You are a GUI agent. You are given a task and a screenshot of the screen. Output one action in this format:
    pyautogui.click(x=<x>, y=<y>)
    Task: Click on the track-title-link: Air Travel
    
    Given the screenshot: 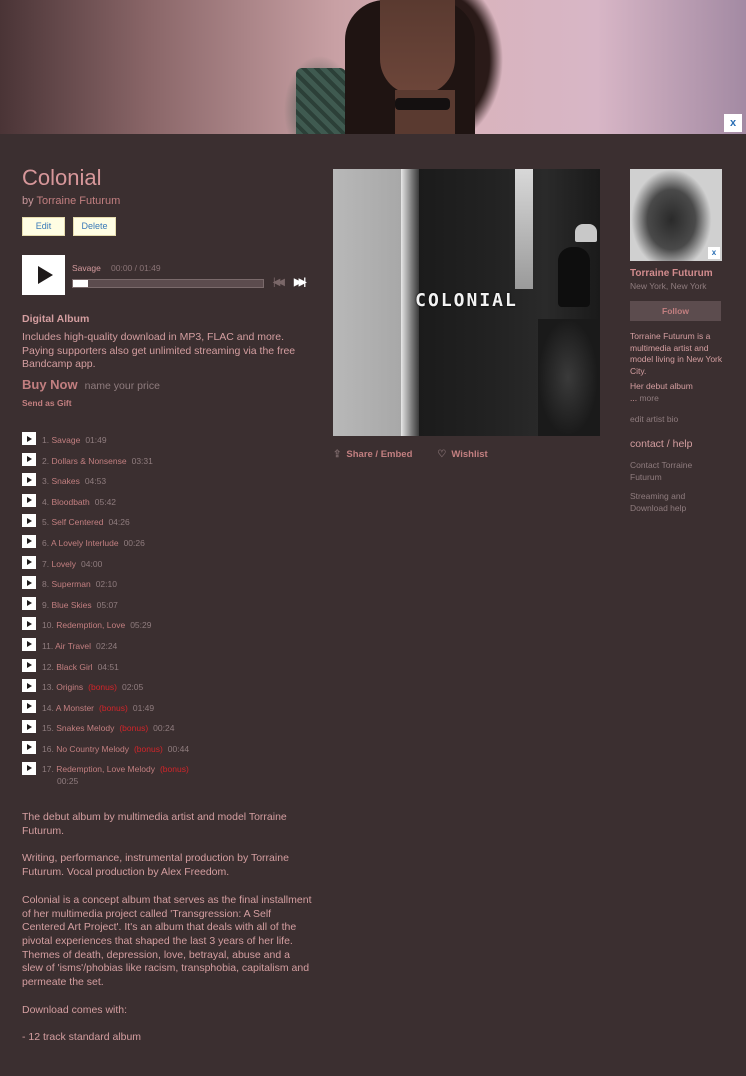 What is the action you would take?
    pyautogui.click(x=73, y=646)
    